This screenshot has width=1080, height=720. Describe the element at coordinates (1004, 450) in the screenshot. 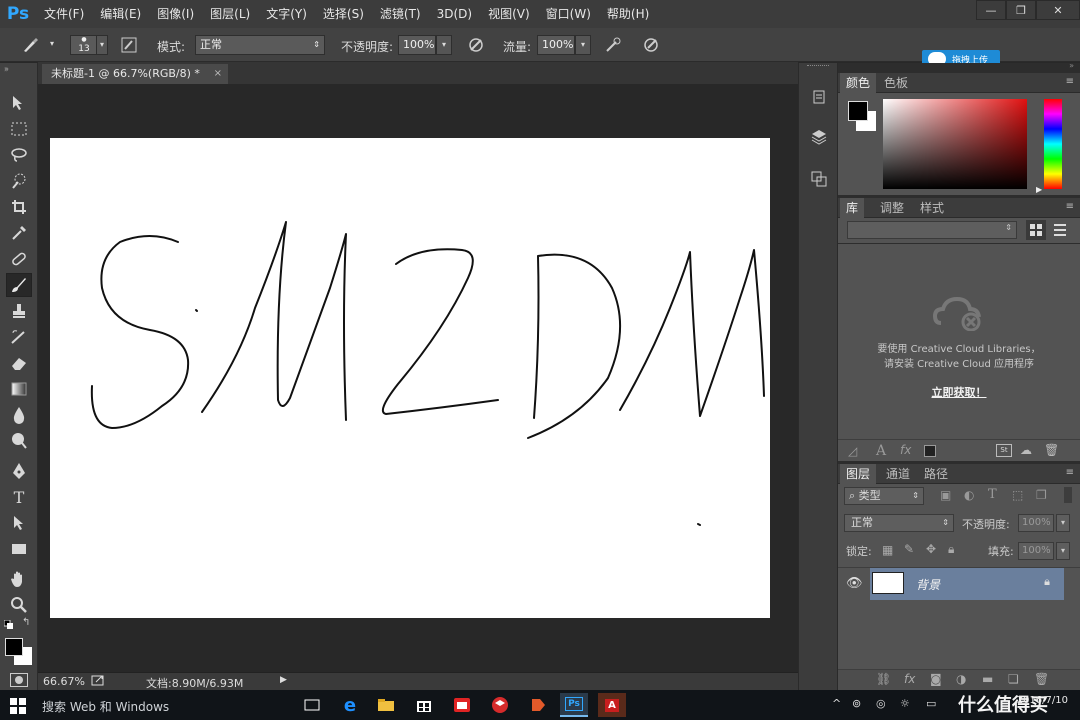

I see `stock-icon: St` at that location.